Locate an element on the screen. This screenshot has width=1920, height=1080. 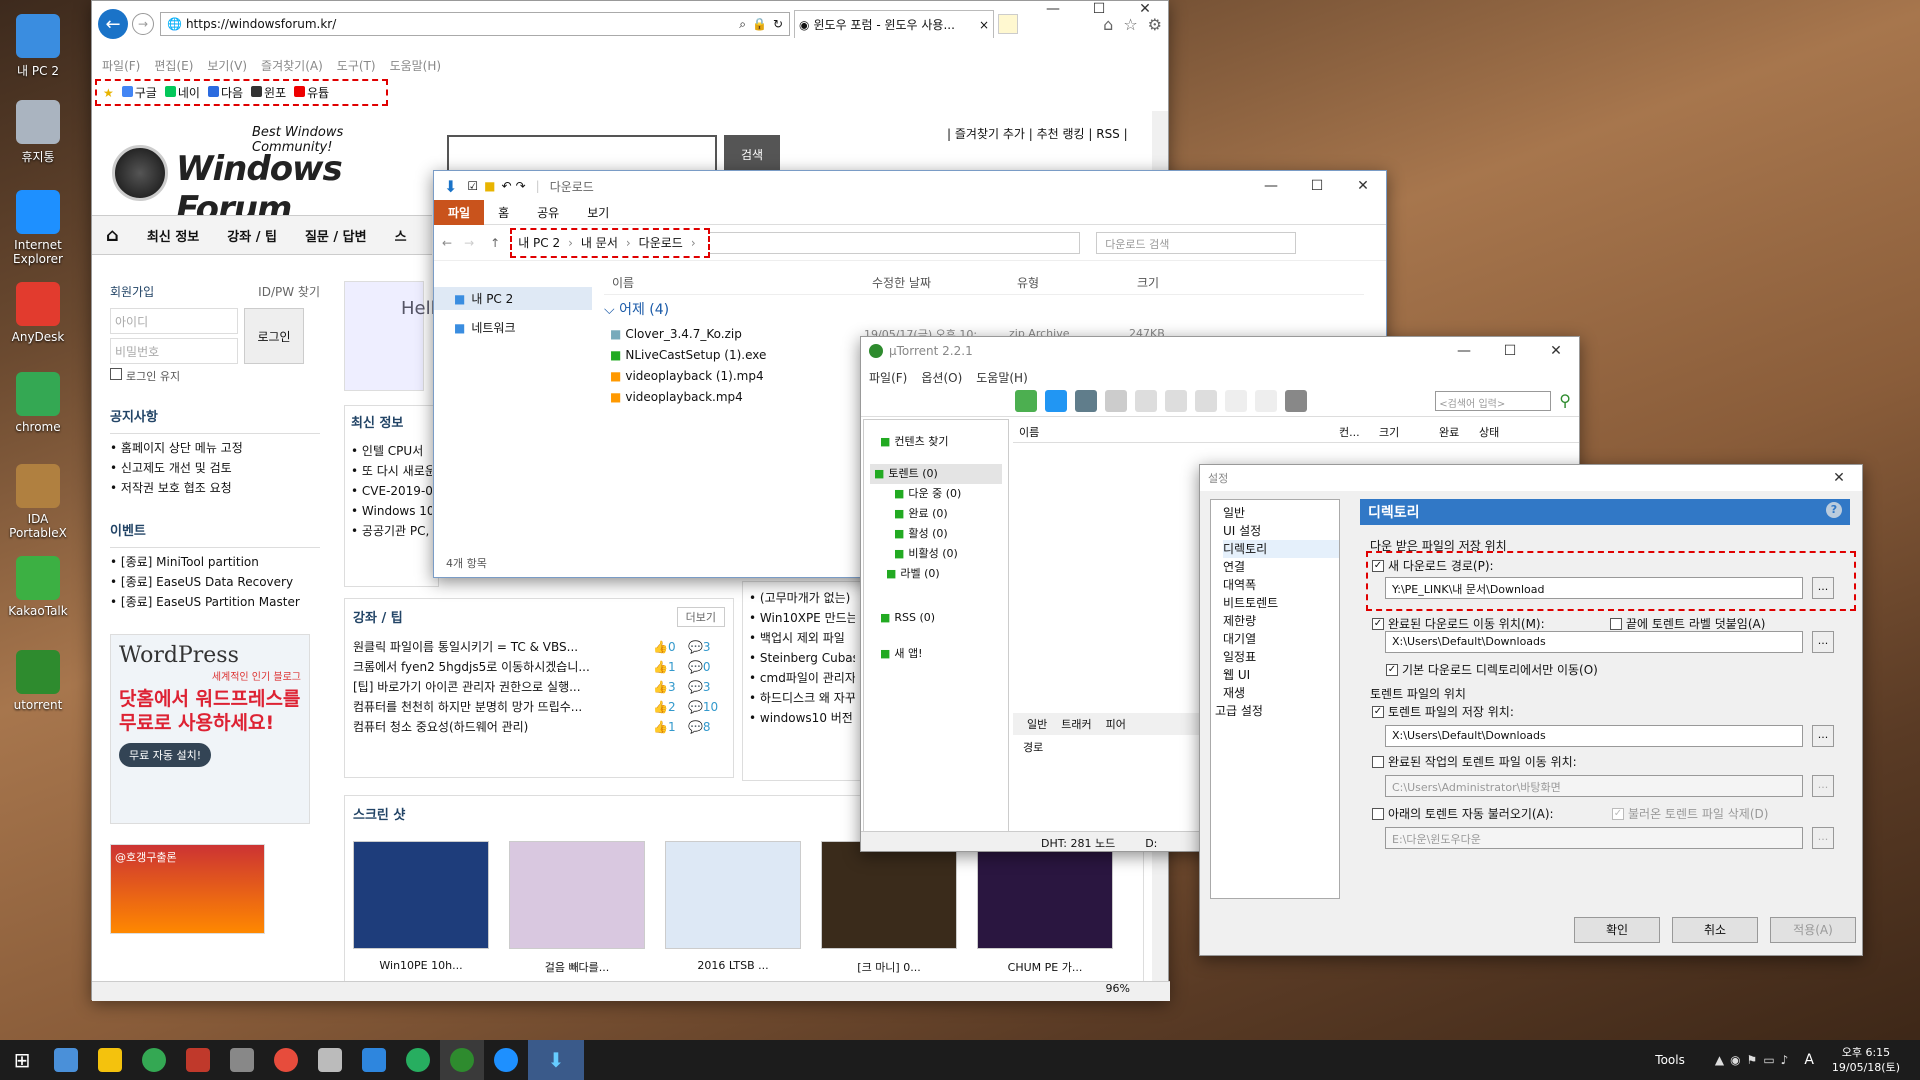
pause-icon is located at coordinates (1176, 400).